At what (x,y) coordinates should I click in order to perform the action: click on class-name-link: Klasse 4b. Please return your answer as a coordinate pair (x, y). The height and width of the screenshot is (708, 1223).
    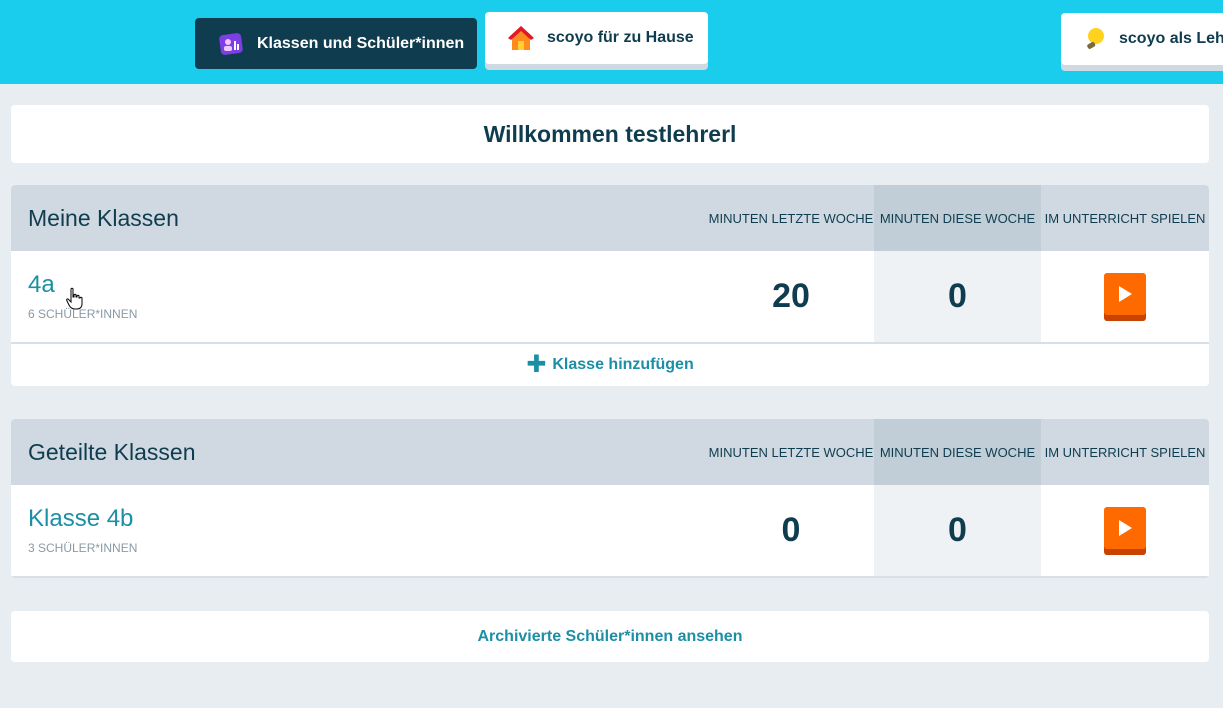
    Looking at the image, I should click on (80, 519).